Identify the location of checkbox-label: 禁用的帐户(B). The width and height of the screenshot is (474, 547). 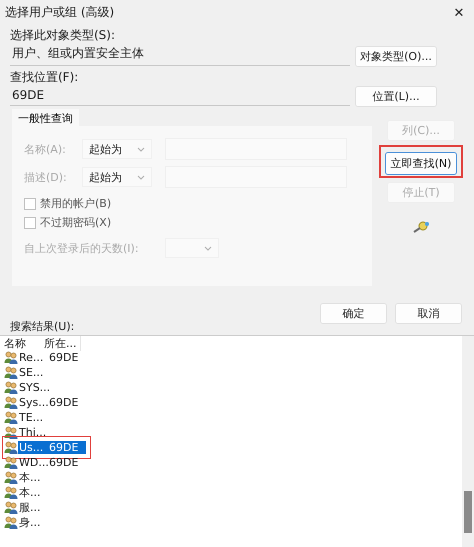
(76, 203).